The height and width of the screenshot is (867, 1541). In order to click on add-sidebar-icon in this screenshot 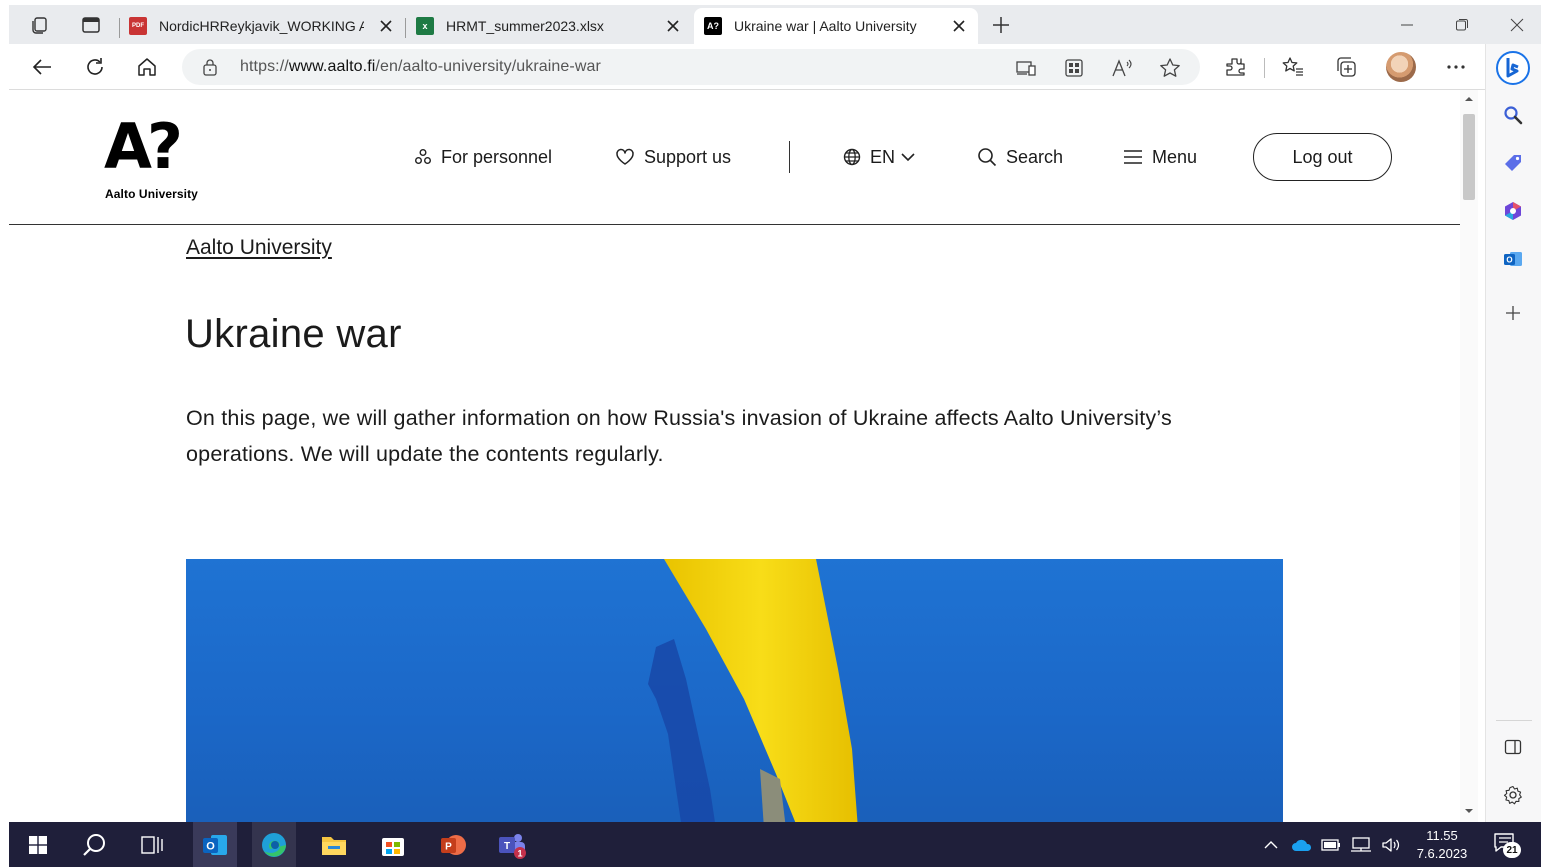, I will do `click(1513, 313)`.